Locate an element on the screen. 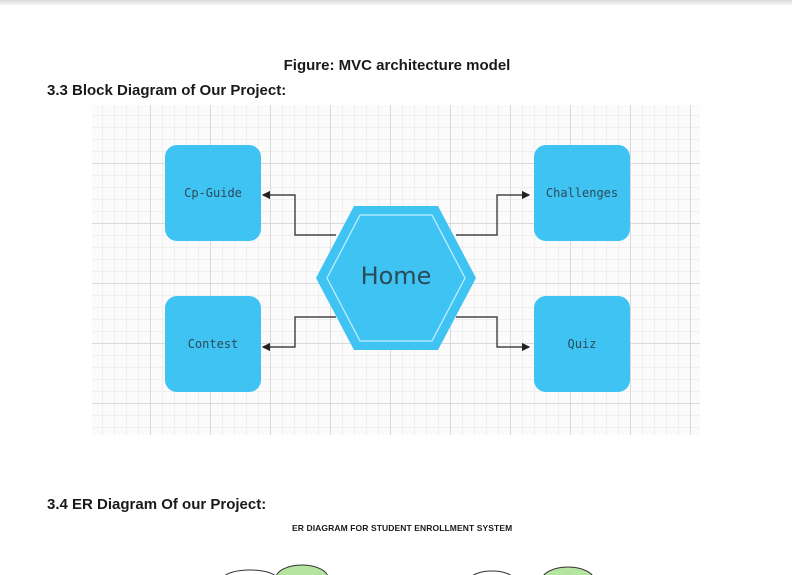 This screenshot has height=575, width=792. quiz-block: Quiz is located at coordinates (582, 344).